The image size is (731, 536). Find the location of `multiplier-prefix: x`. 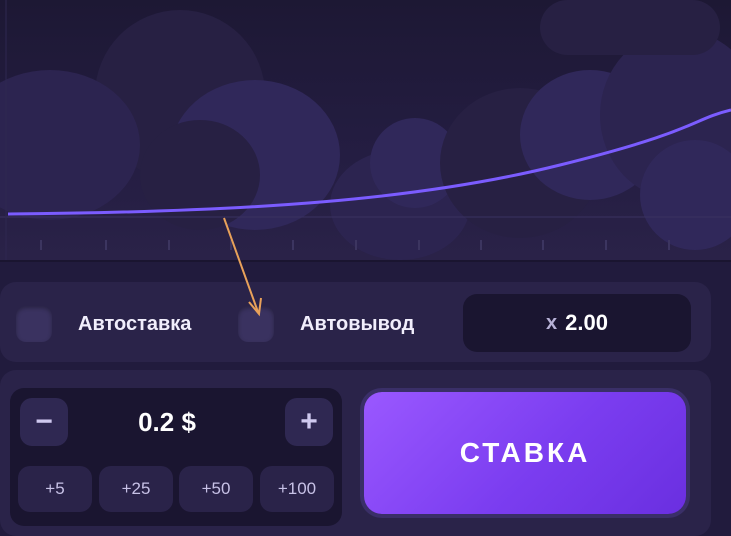

multiplier-prefix: x is located at coordinates (552, 322).